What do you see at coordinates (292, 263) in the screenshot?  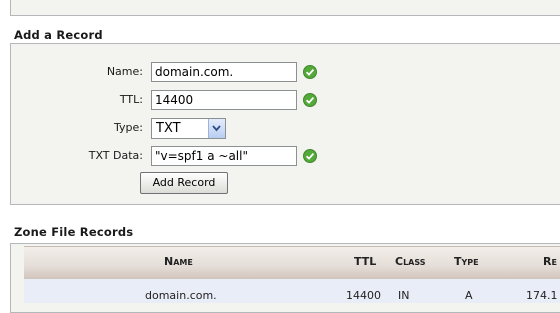 I see `table-header: Name TTL Class Type Re` at bounding box center [292, 263].